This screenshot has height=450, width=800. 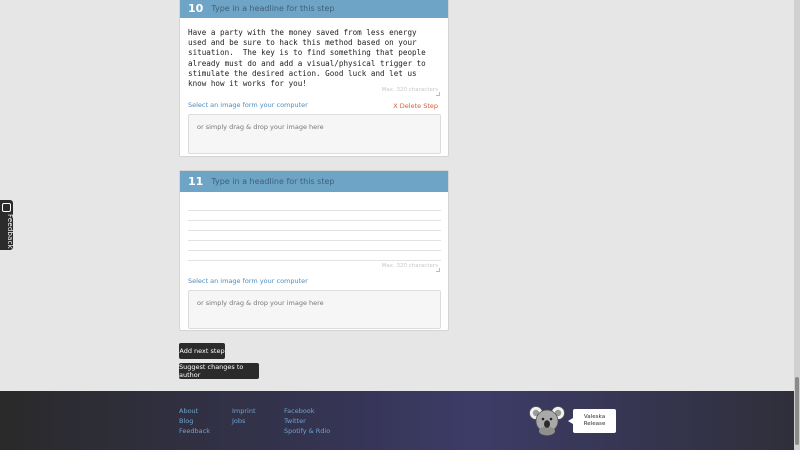 I want to click on footer-column-2: Imprint Jobs, so click(x=244, y=416).